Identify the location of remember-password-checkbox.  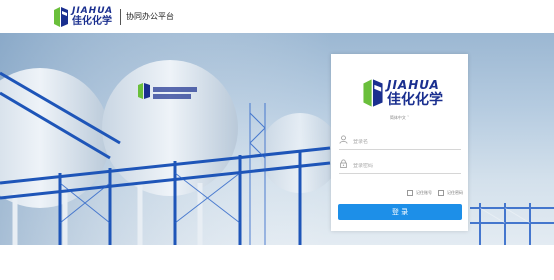
(441, 193).